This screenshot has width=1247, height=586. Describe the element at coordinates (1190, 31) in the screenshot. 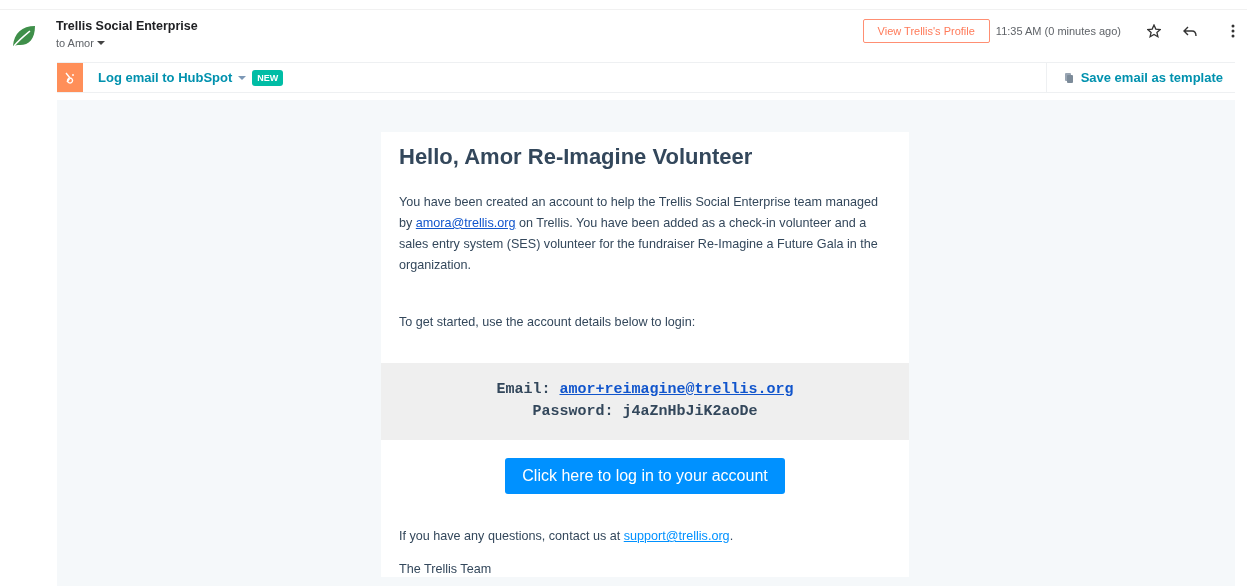

I see `reply-icon` at that location.